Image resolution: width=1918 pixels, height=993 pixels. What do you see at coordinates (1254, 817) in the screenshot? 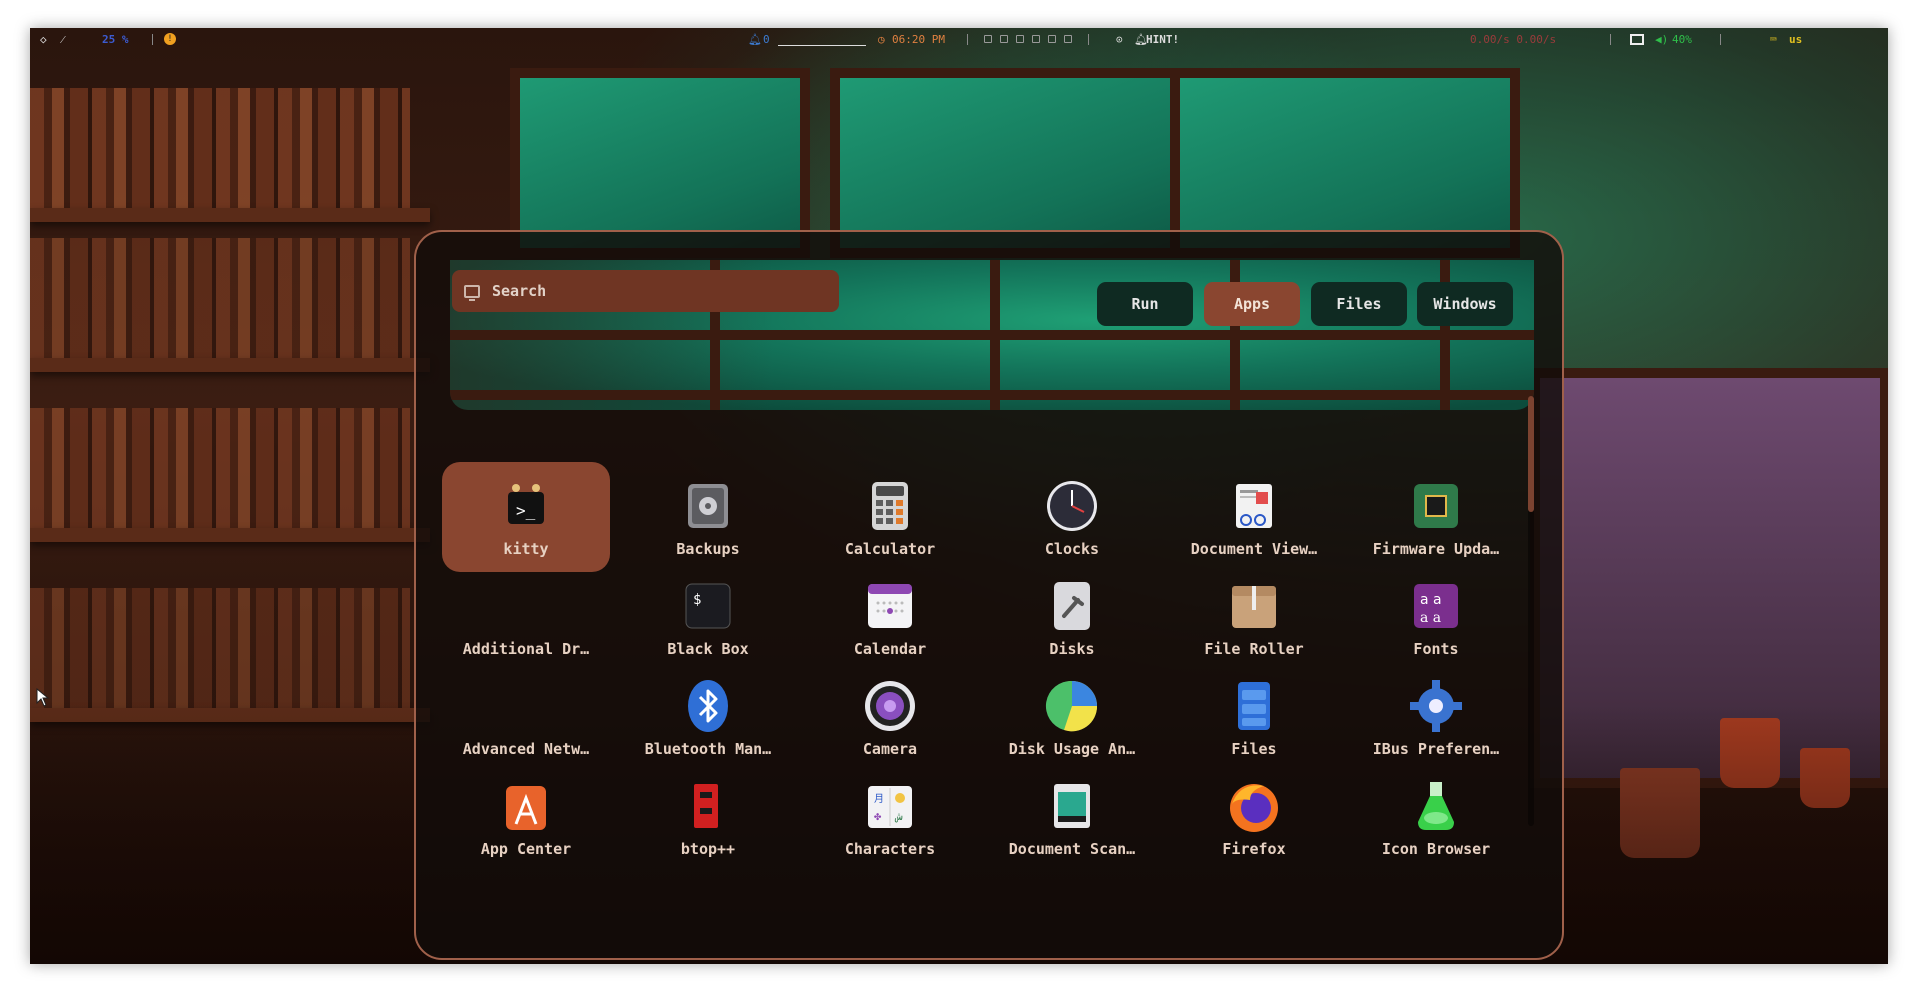
I see `app-item-firefox: Firefox` at bounding box center [1254, 817].